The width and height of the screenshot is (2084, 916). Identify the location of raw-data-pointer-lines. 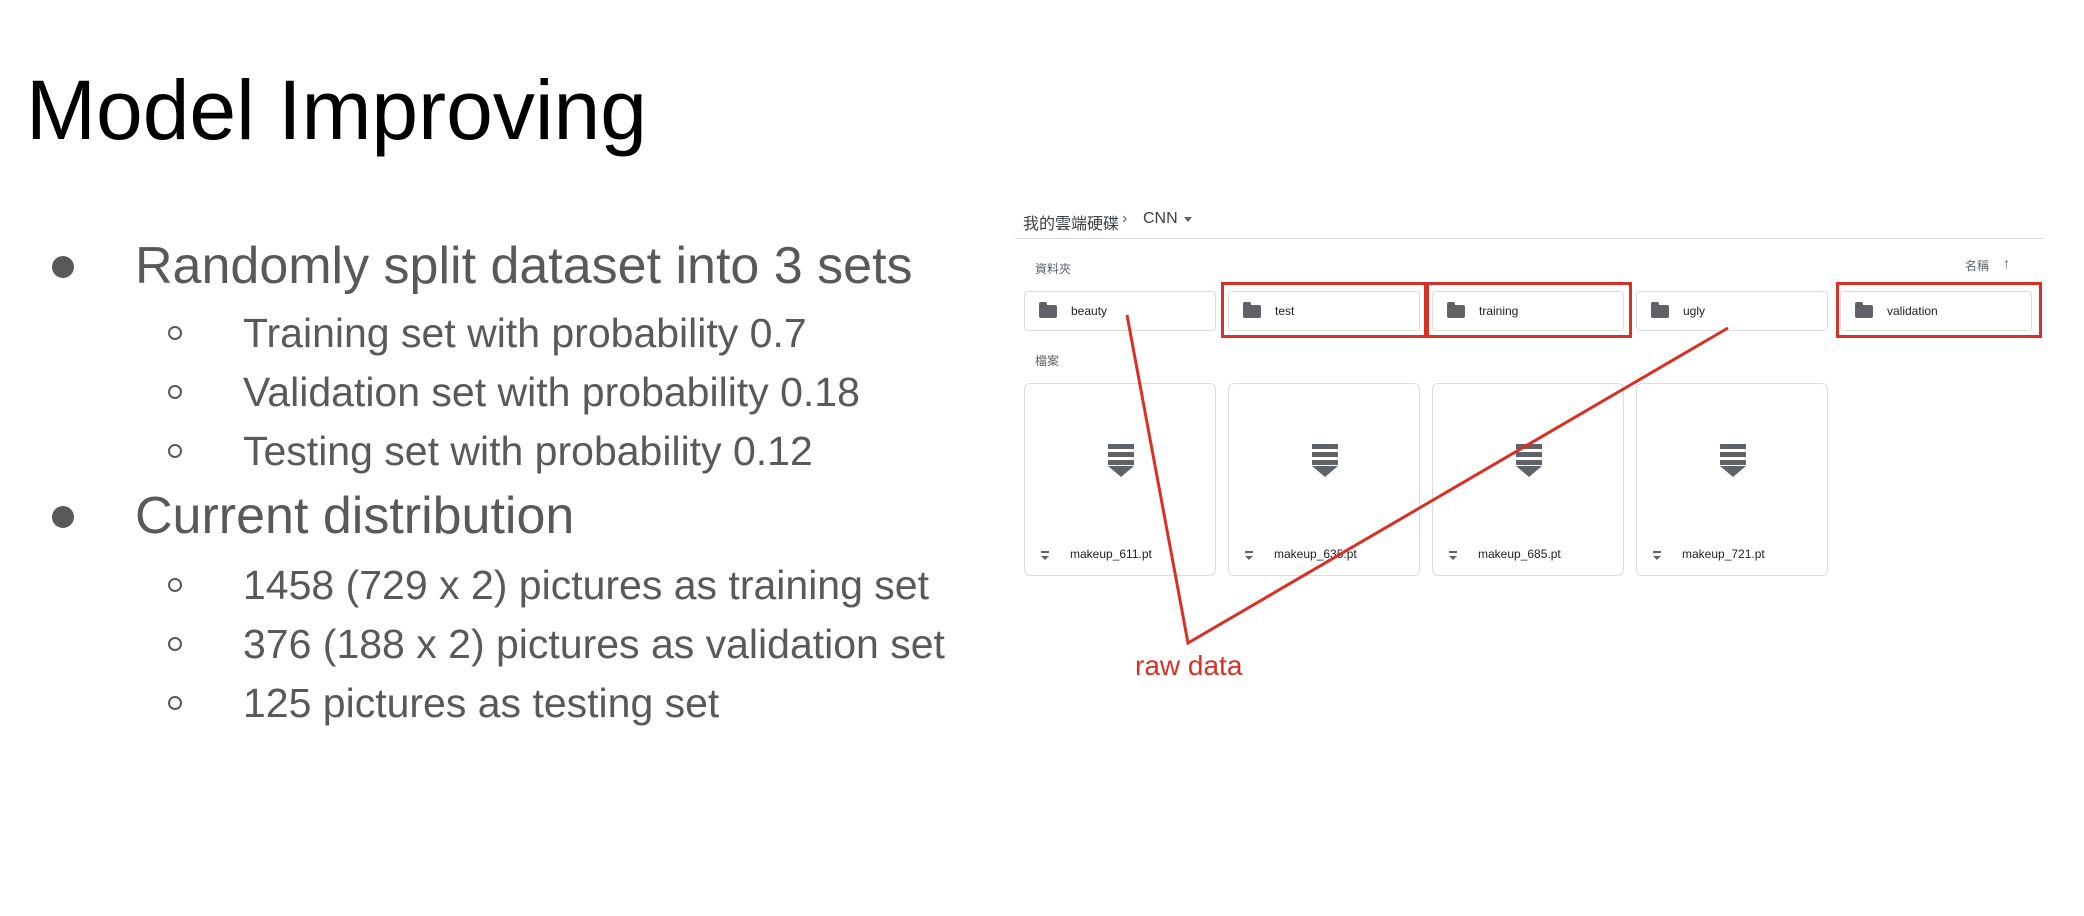
(1427, 480).